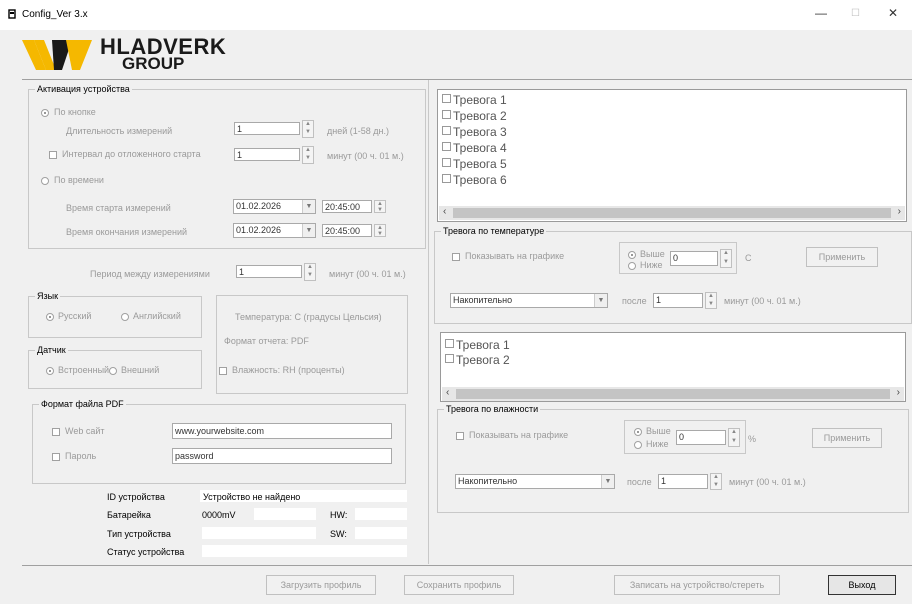 This screenshot has width=912, height=604. I want to click on list-item: Тревога 6, so click(474, 180).